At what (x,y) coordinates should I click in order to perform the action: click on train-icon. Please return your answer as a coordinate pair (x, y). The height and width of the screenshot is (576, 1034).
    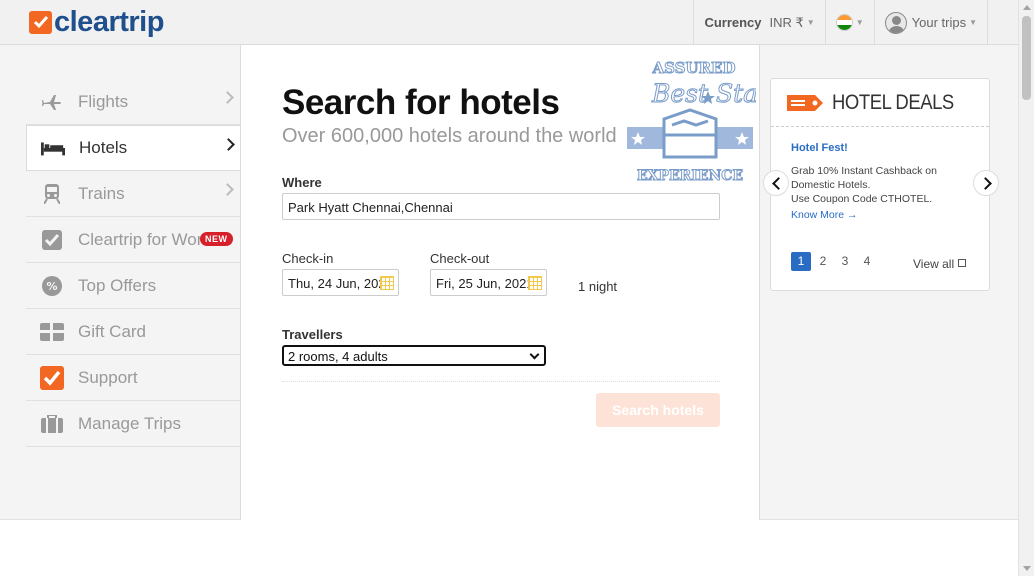
    Looking at the image, I should click on (52, 193).